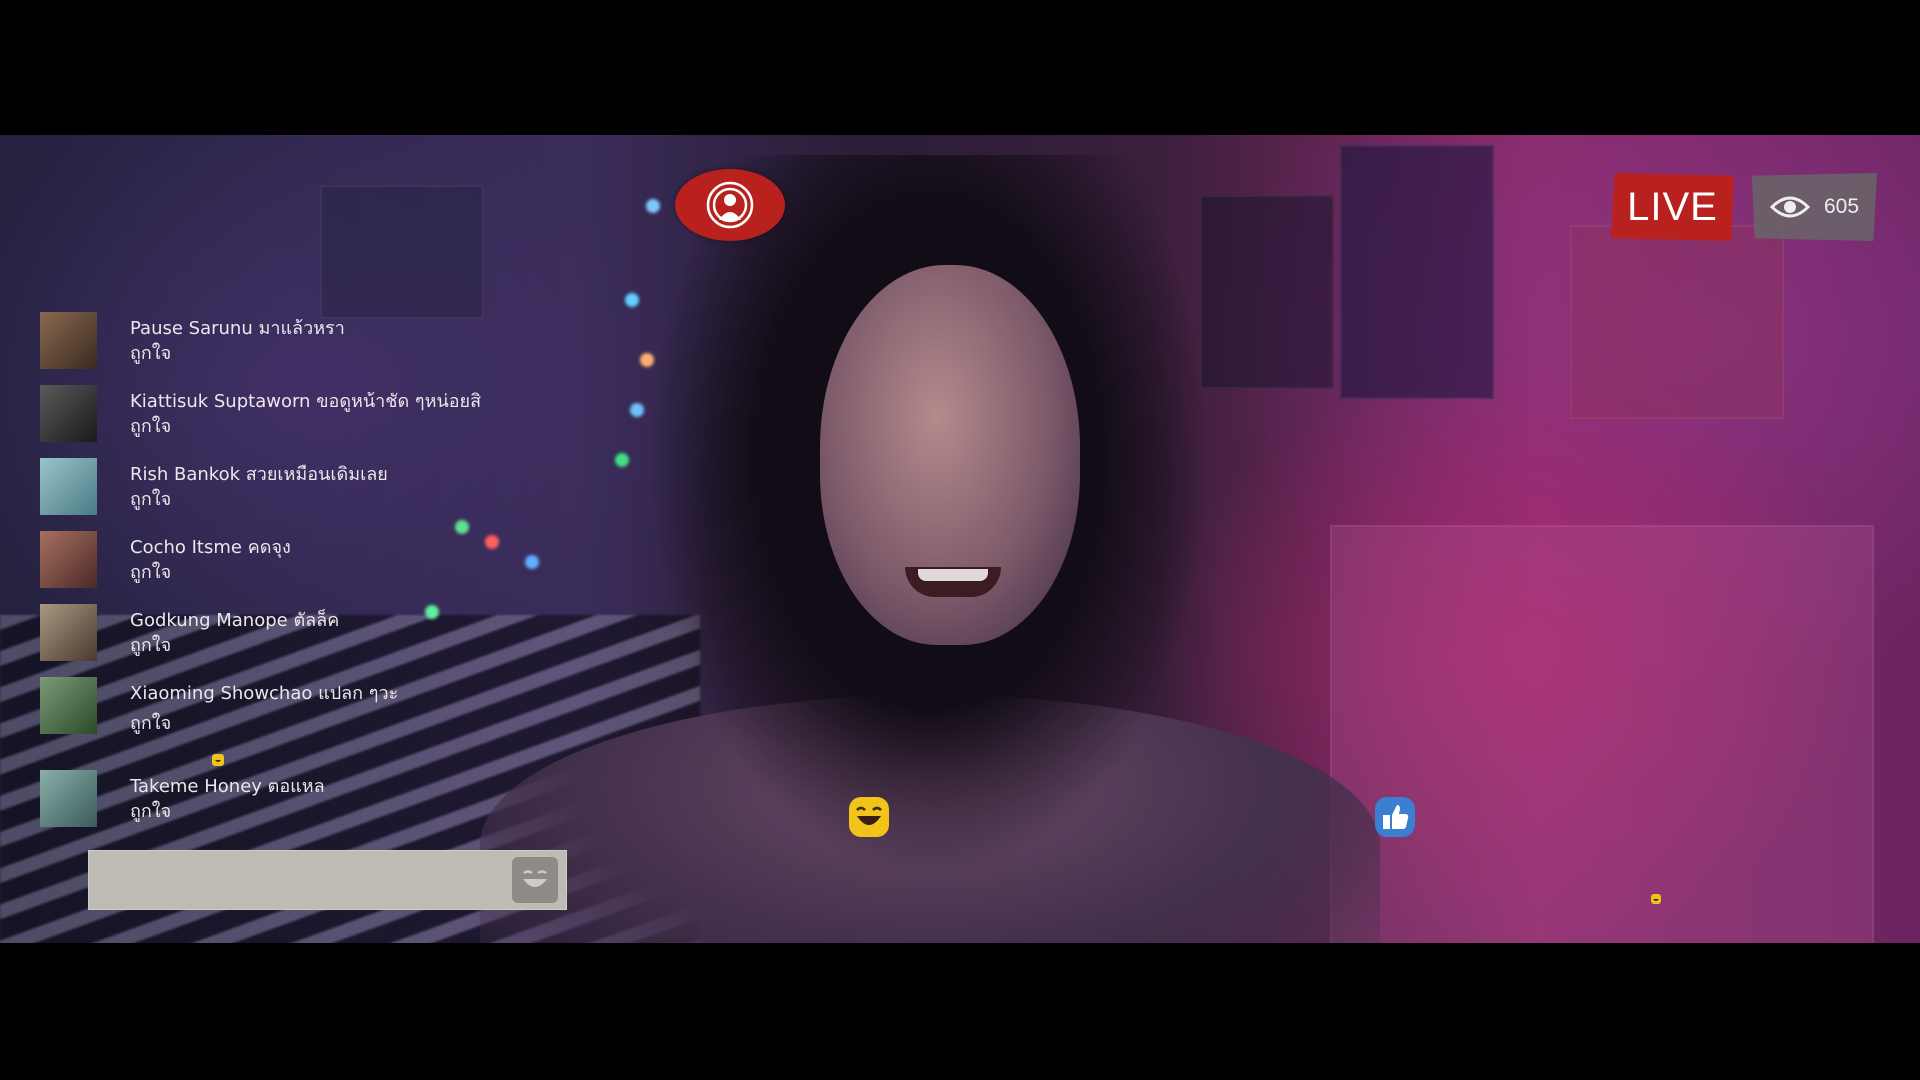  I want to click on comment-item: Godkung Manope ตัลล็ค ถูกใจ, so click(300, 634).